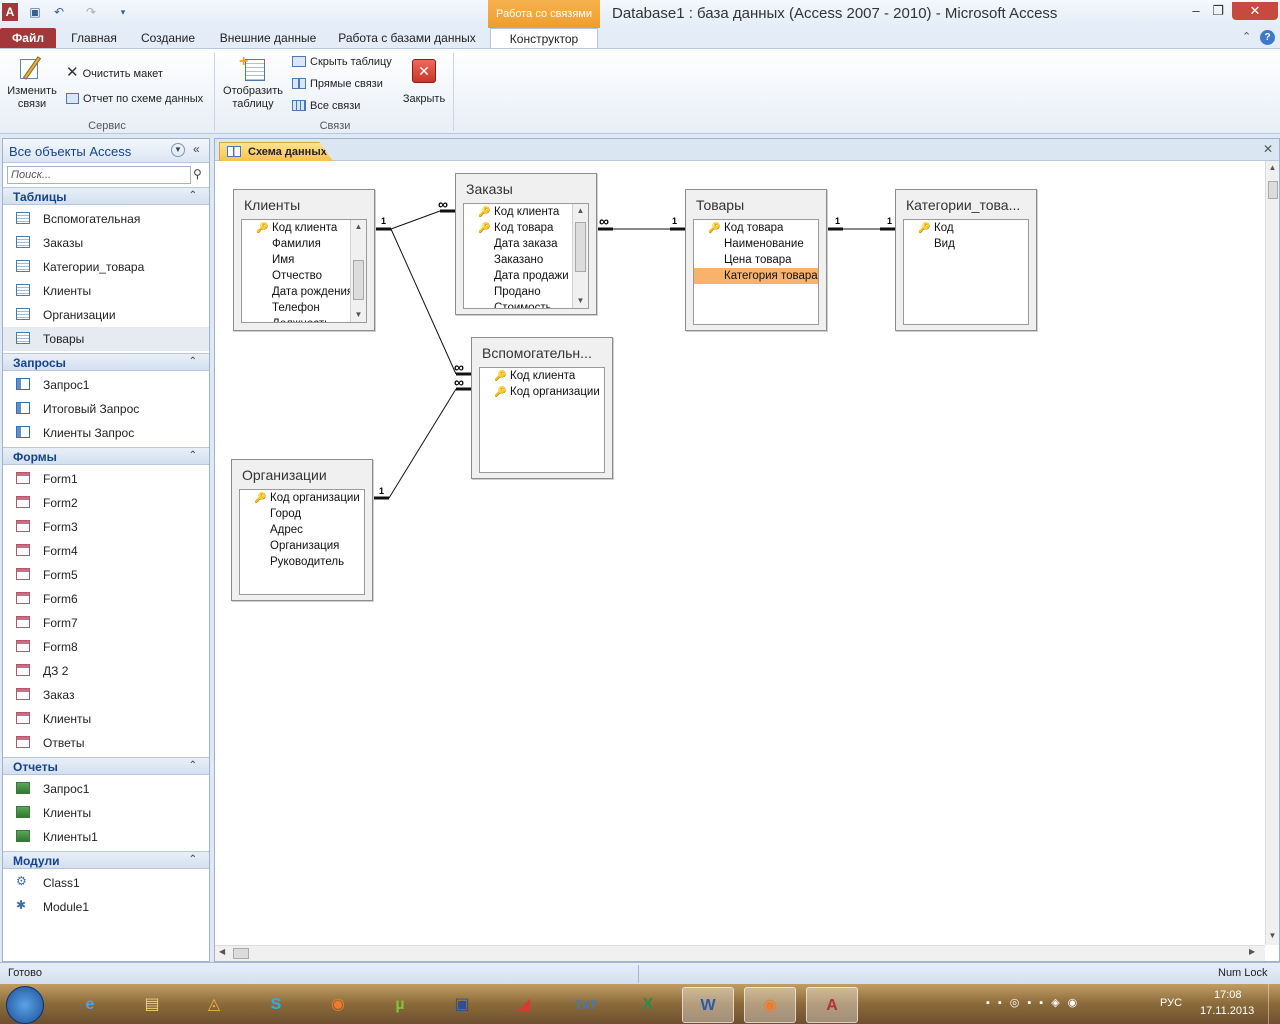 The width and height of the screenshot is (1280, 1024). I want to click on field-list: 🔑 Код Вид, so click(966, 272).